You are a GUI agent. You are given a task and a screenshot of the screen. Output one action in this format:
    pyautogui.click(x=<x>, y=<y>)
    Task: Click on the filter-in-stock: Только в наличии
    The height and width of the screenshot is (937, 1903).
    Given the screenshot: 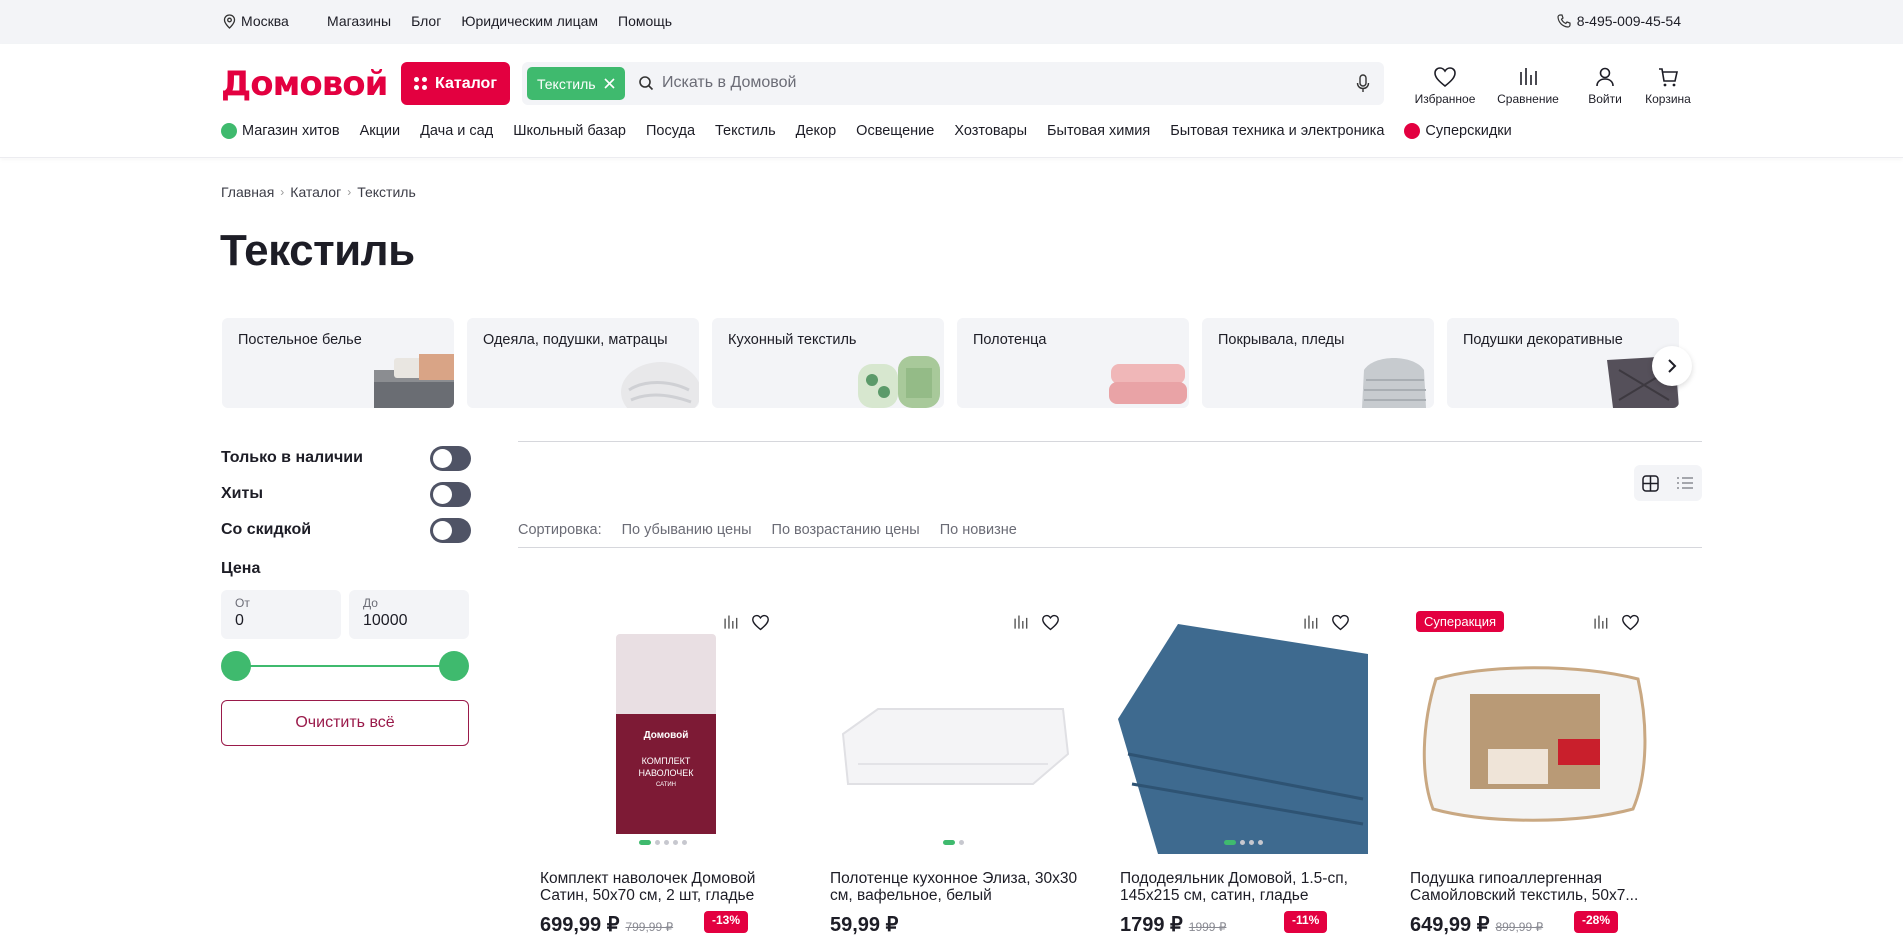 What is the action you would take?
    pyautogui.click(x=346, y=458)
    